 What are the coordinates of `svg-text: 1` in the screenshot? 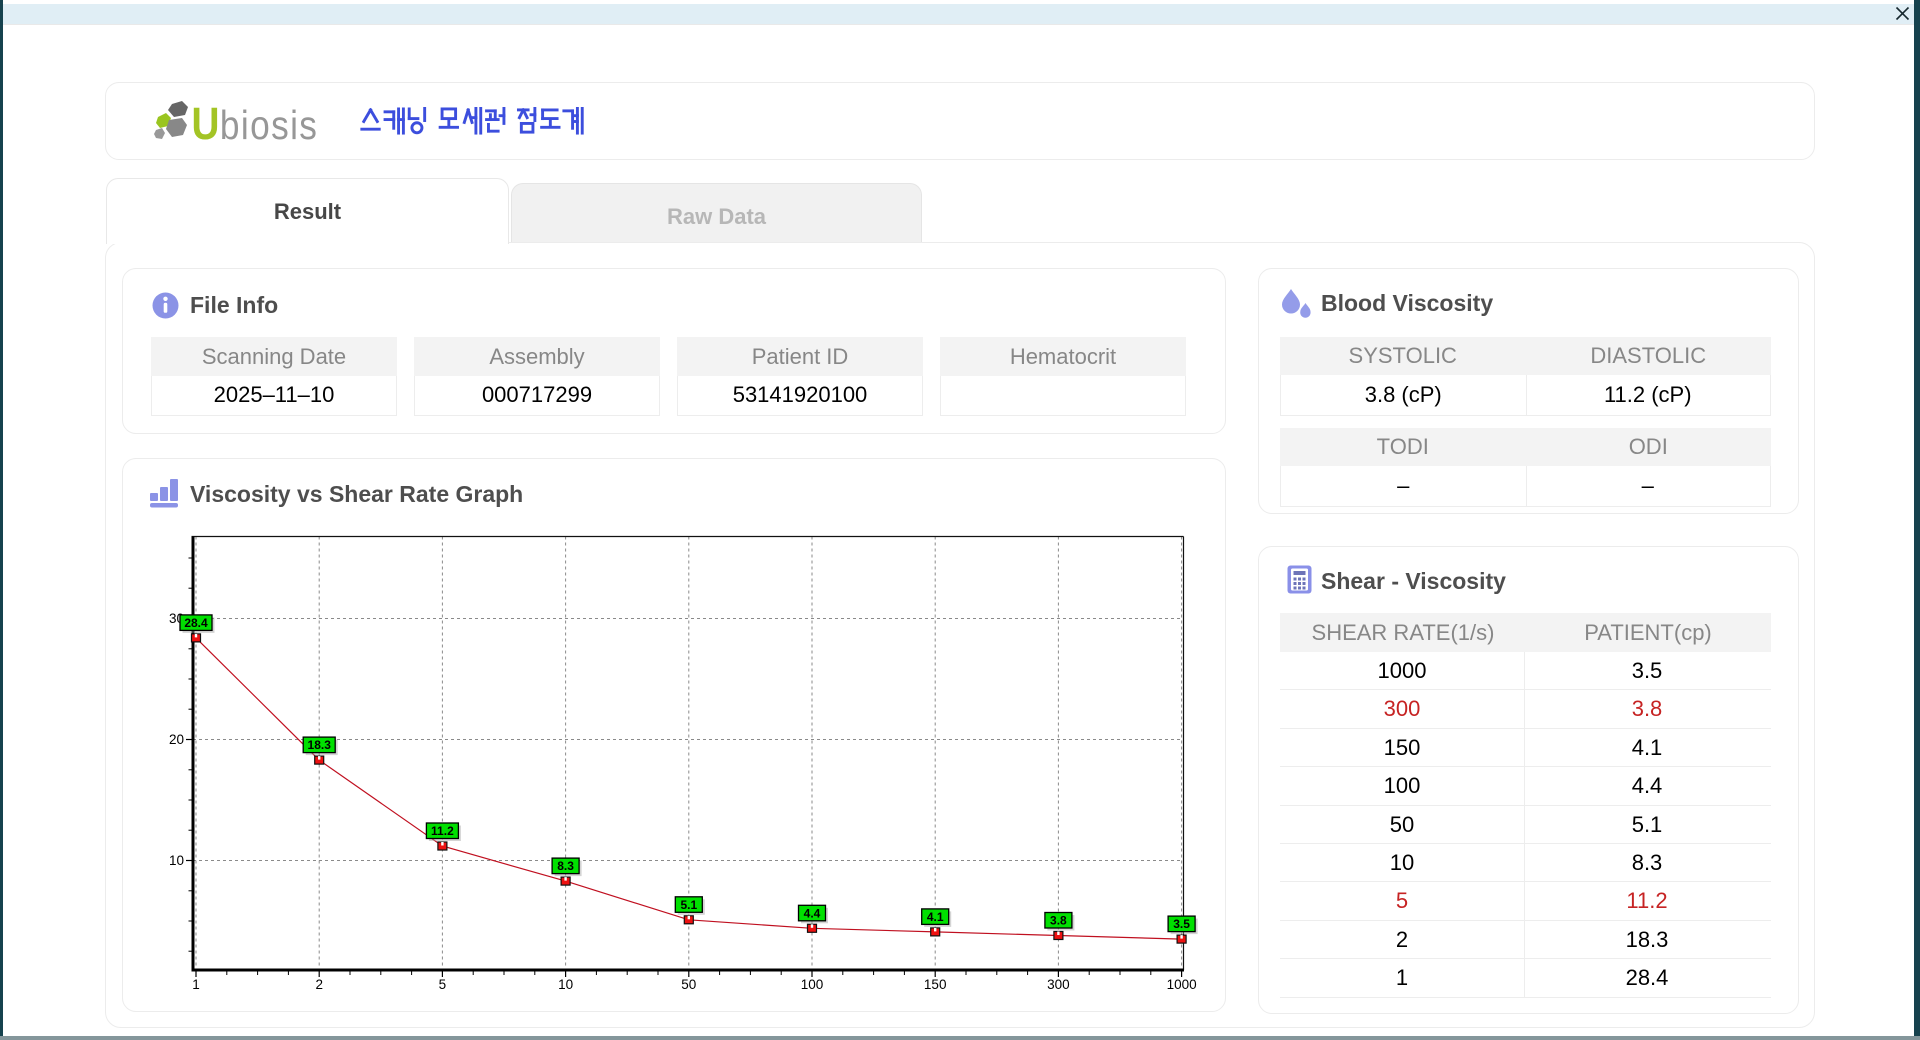 It's located at (196, 984).